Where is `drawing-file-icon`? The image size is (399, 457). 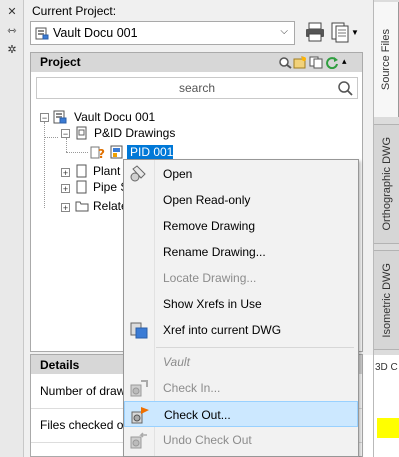
drawing-file-icon is located at coordinates (116, 152).